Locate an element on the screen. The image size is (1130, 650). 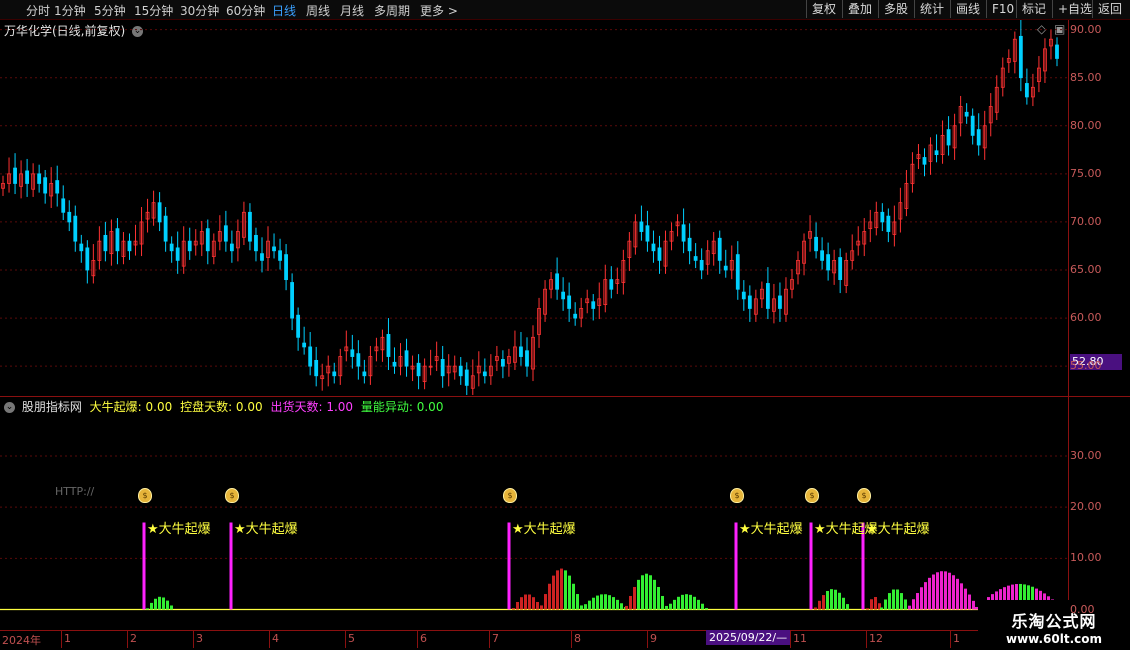
period-tab-3: 15分钟 is located at coordinates (153, 10).